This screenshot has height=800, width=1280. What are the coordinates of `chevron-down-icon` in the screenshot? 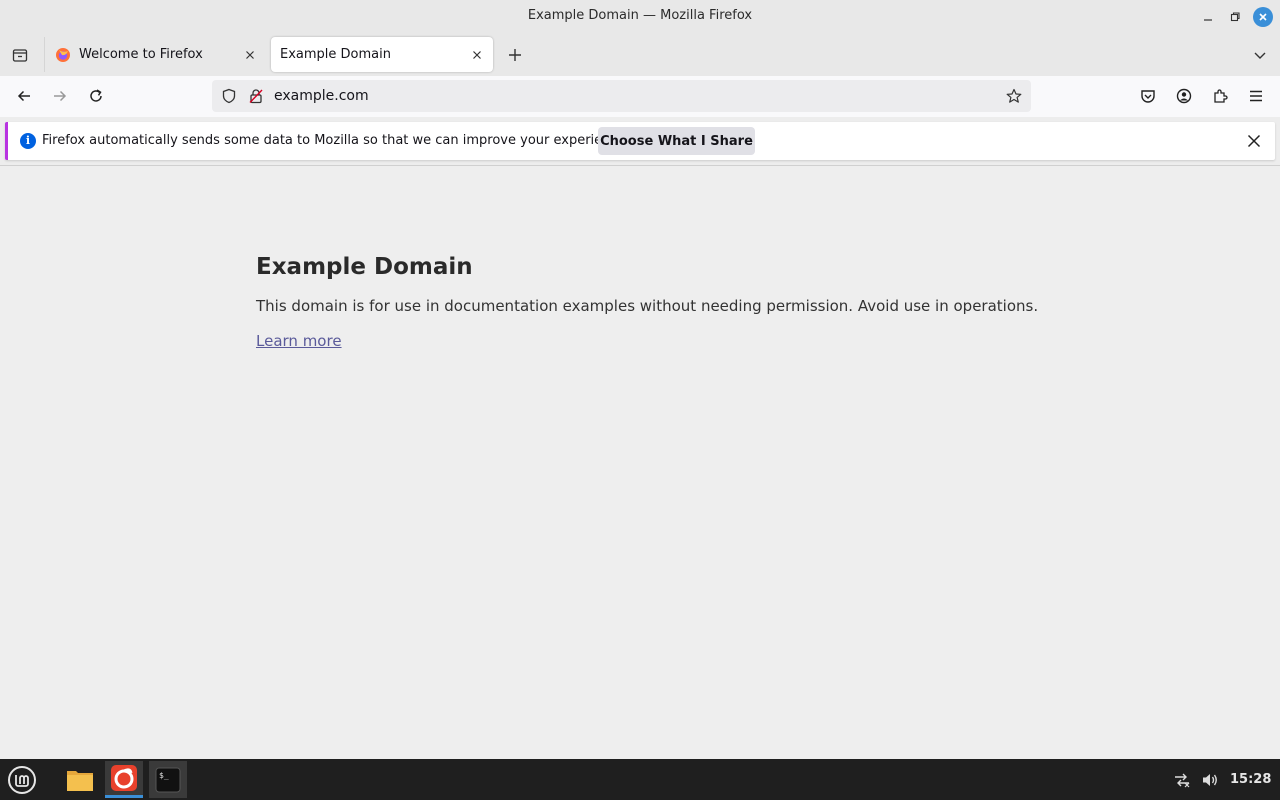 It's located at (1260, 55).